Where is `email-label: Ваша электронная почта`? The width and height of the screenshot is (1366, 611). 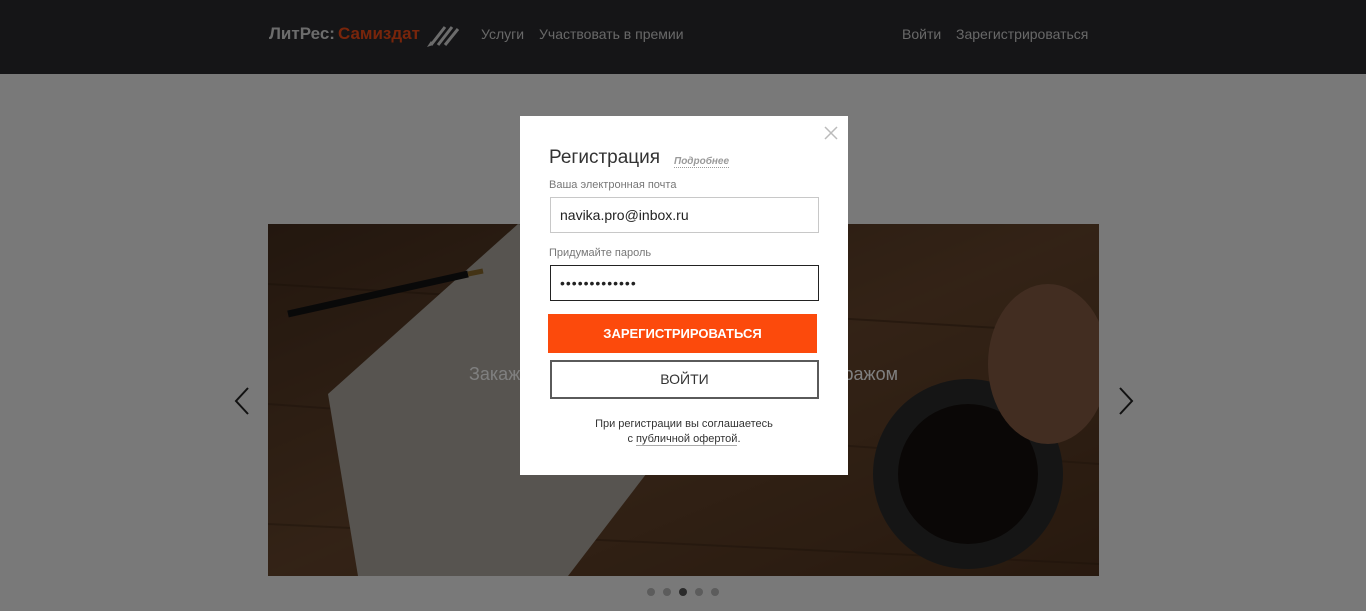 email-label: Ваша электронная почта is located at coordinates (613, 185).